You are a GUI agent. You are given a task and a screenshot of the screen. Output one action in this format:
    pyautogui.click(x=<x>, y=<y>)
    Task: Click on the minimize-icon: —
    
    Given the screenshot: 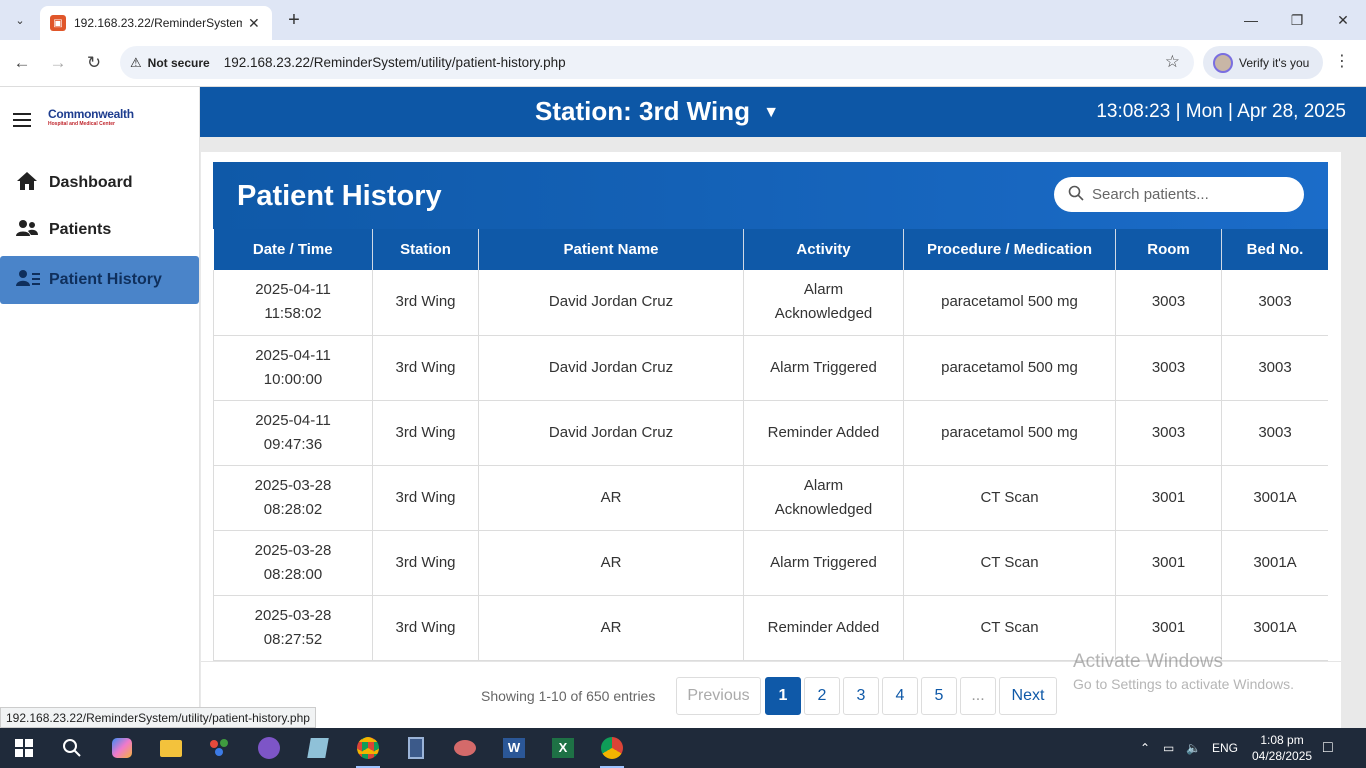 What is the action you would take?
    pyautogui.click(x=1251, y=20)
    